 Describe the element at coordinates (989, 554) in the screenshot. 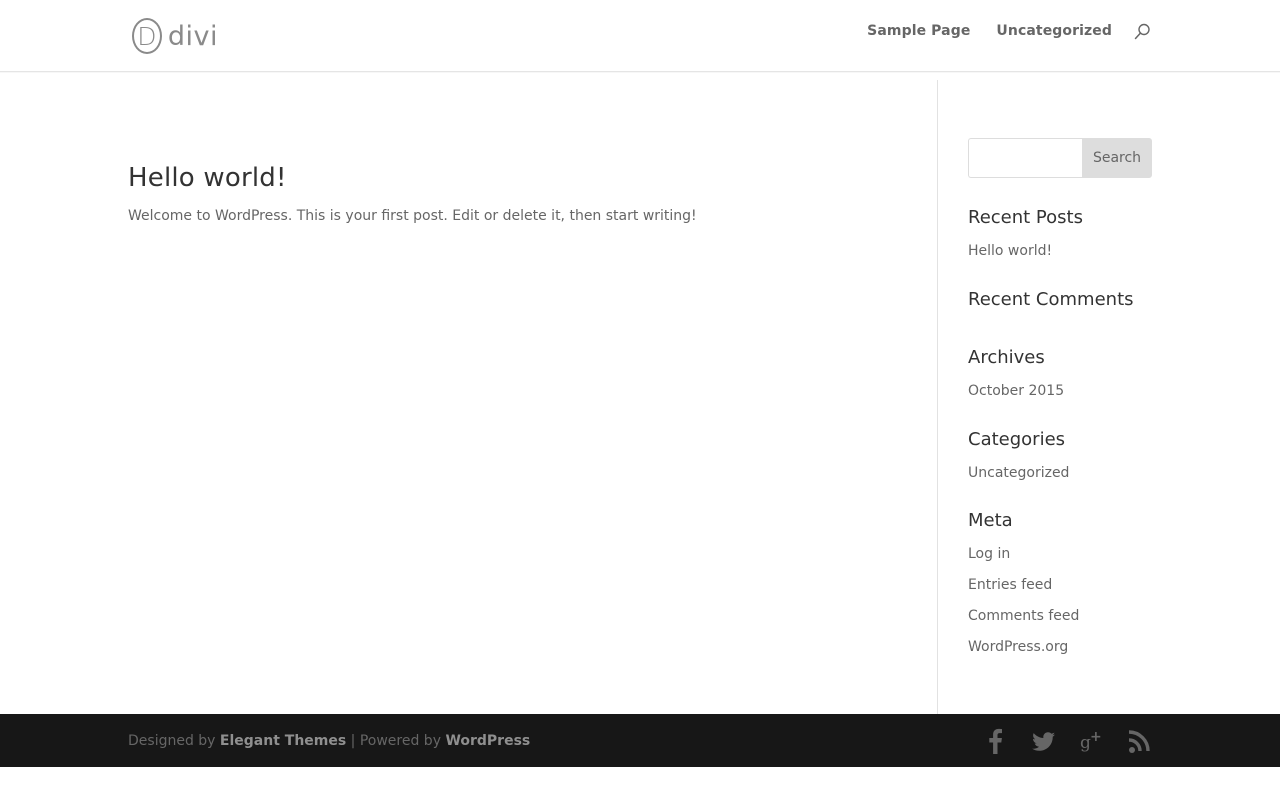

I see `meta-link-log-in: Log in` at that location.